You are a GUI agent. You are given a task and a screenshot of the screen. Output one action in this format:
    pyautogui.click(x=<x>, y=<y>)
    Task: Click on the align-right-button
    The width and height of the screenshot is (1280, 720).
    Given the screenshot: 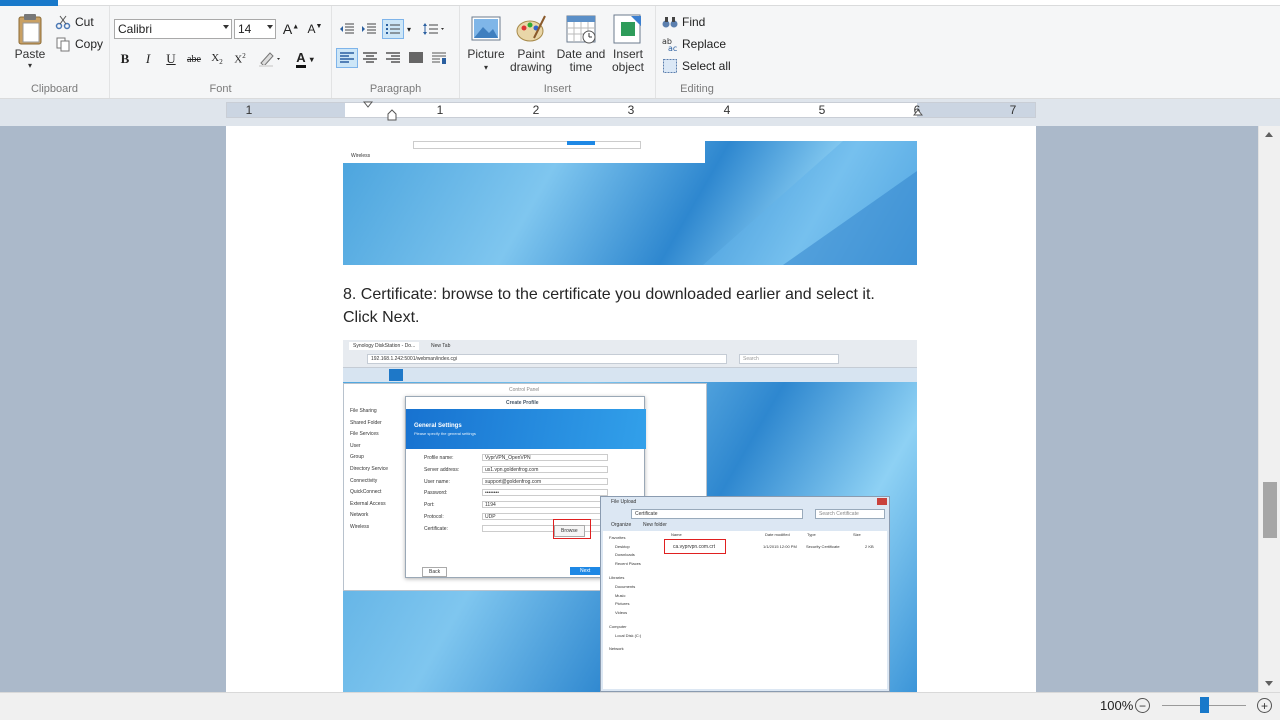 What is the action you would take?
    pyautogui.click(x=393, y=58)
    